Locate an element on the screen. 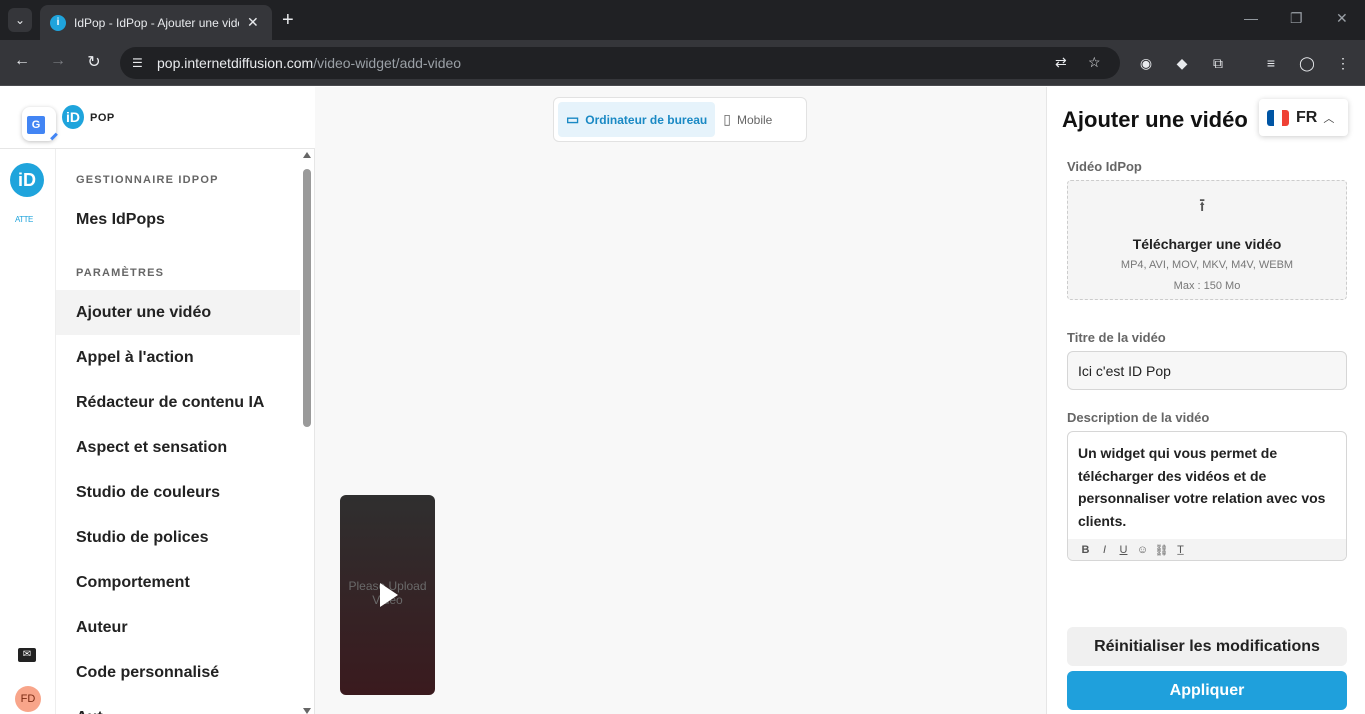  more-menu-icon: ⋮ is located at coordinates (1343, 63).